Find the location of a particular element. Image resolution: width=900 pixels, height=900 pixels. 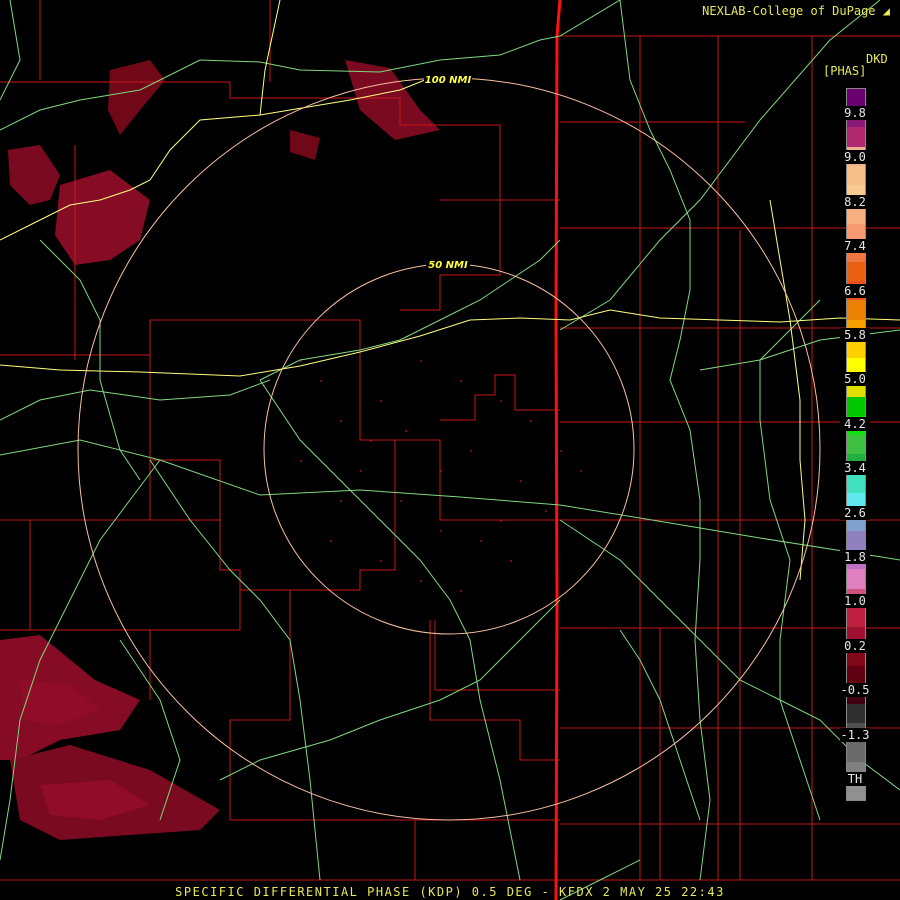

legend-tick-label: -0.5 is located at coordinates (855, 690).